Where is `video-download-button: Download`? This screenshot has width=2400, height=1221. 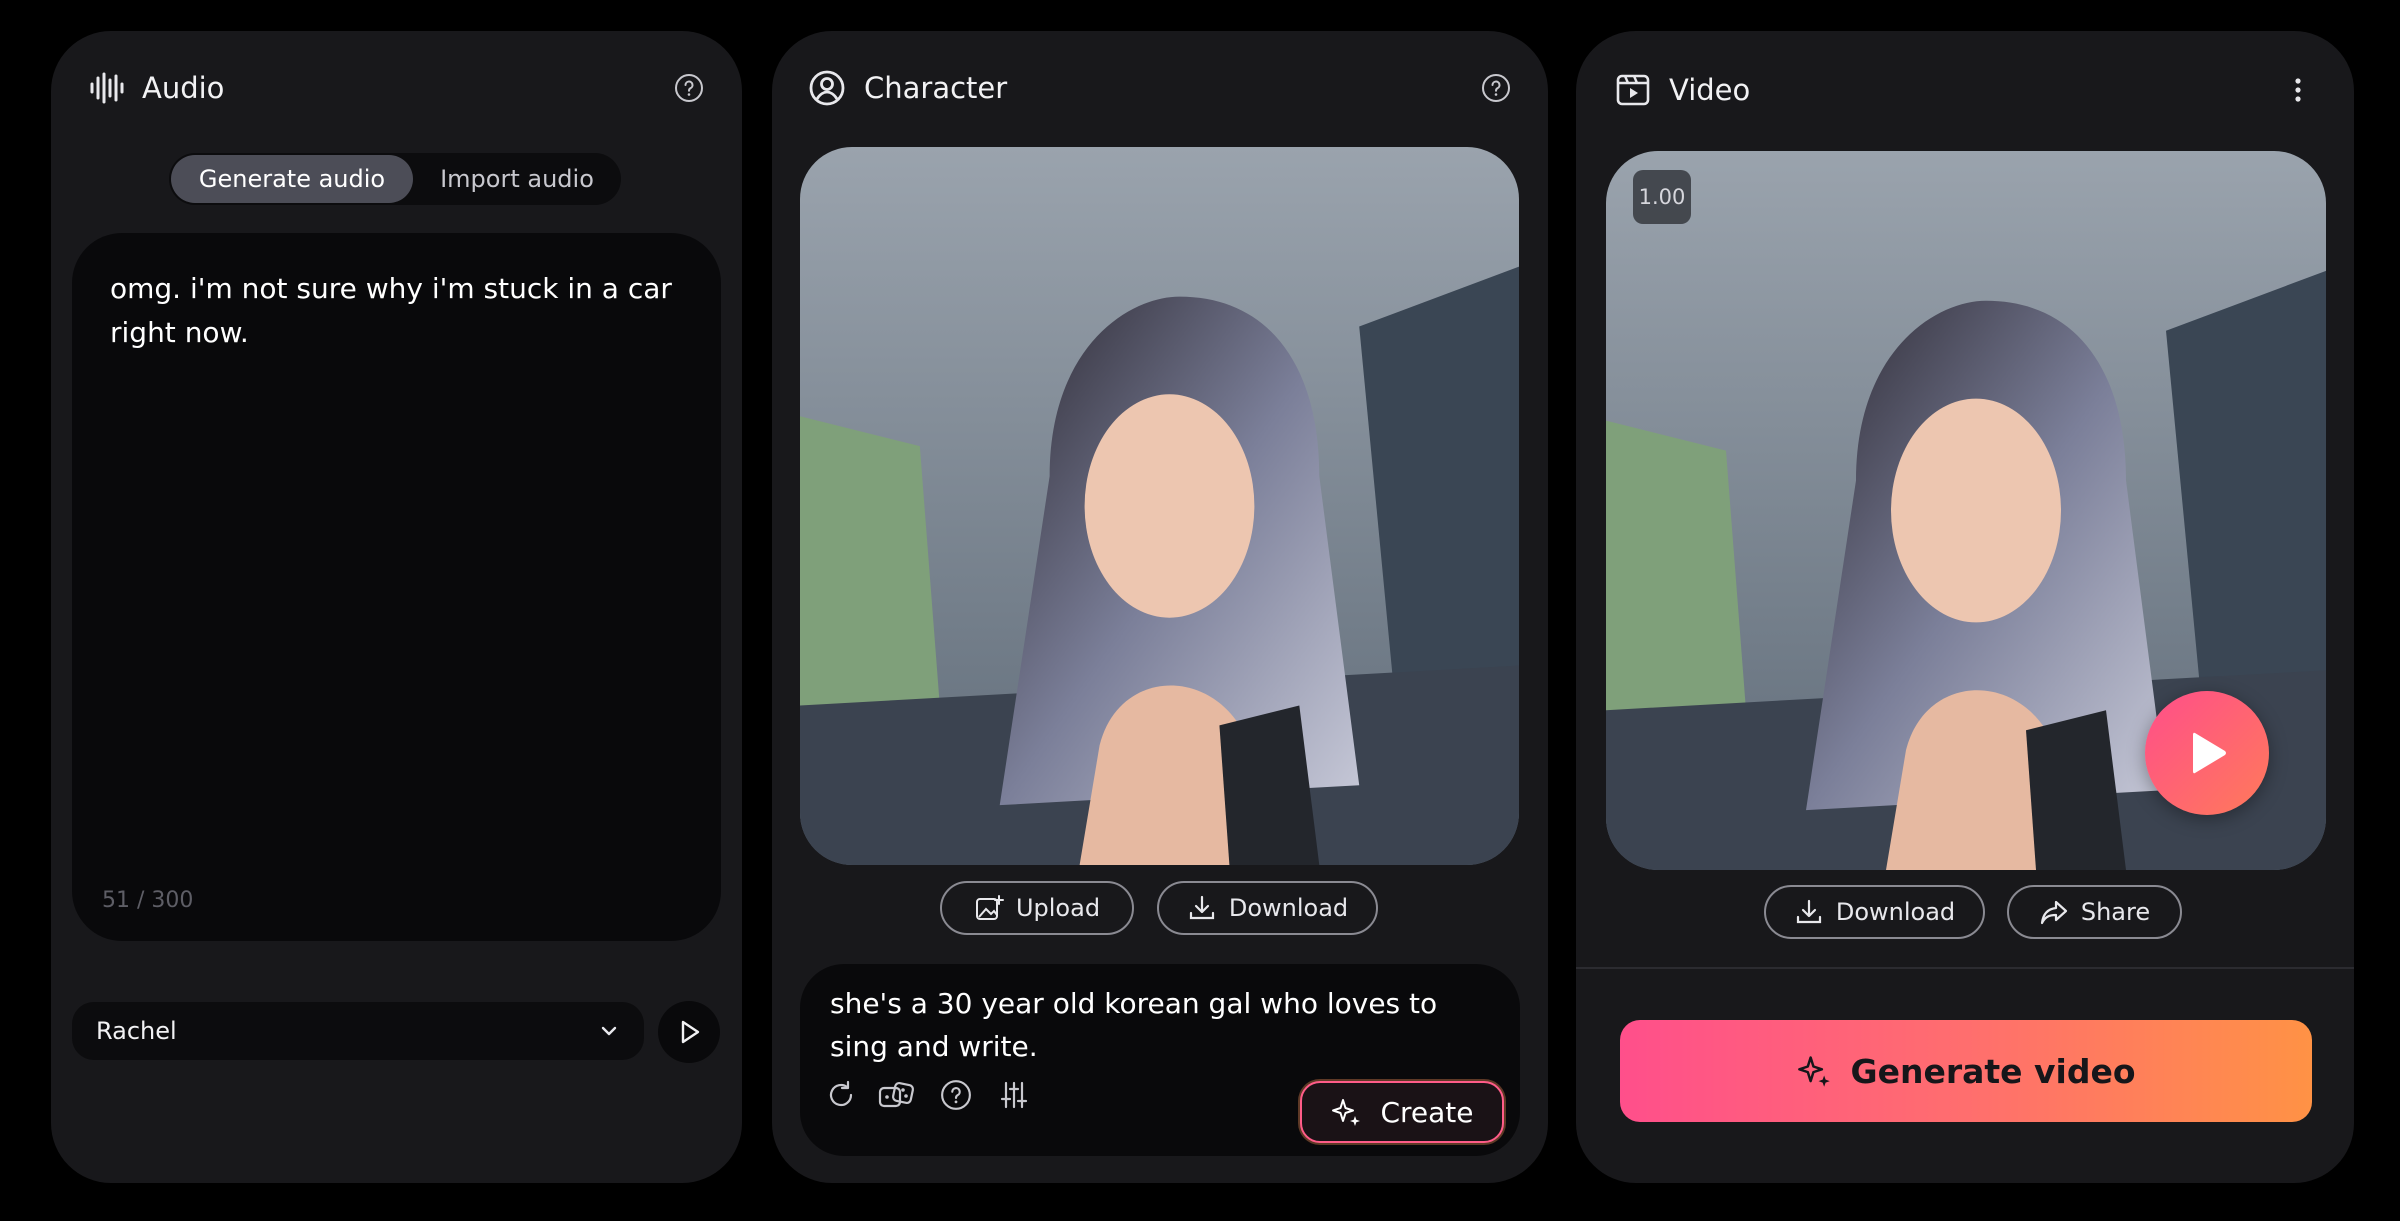 video-download-button: Download is located at coordinates (1874, 912).